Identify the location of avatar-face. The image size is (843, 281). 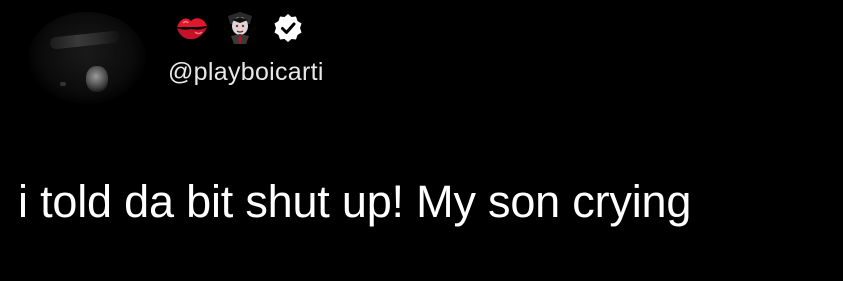
(97, 79).